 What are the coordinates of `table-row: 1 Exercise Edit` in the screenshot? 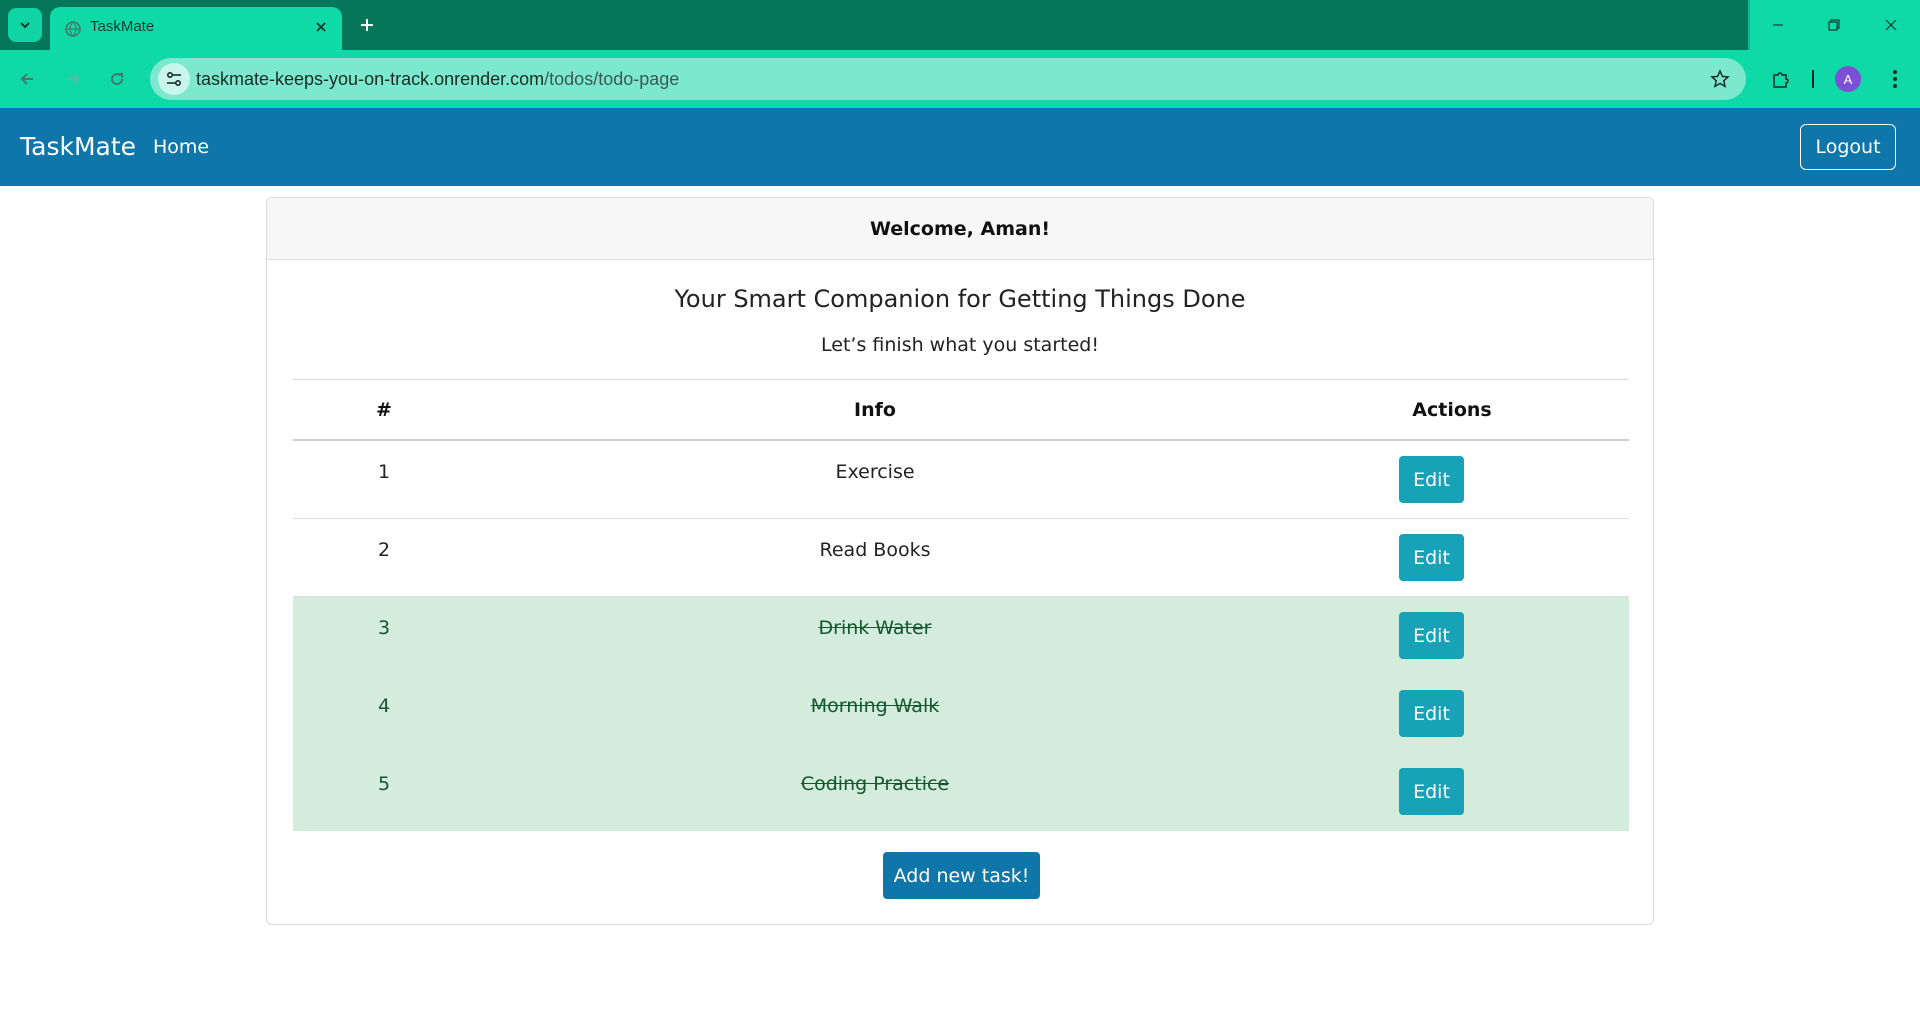 It's located at (961, 480).